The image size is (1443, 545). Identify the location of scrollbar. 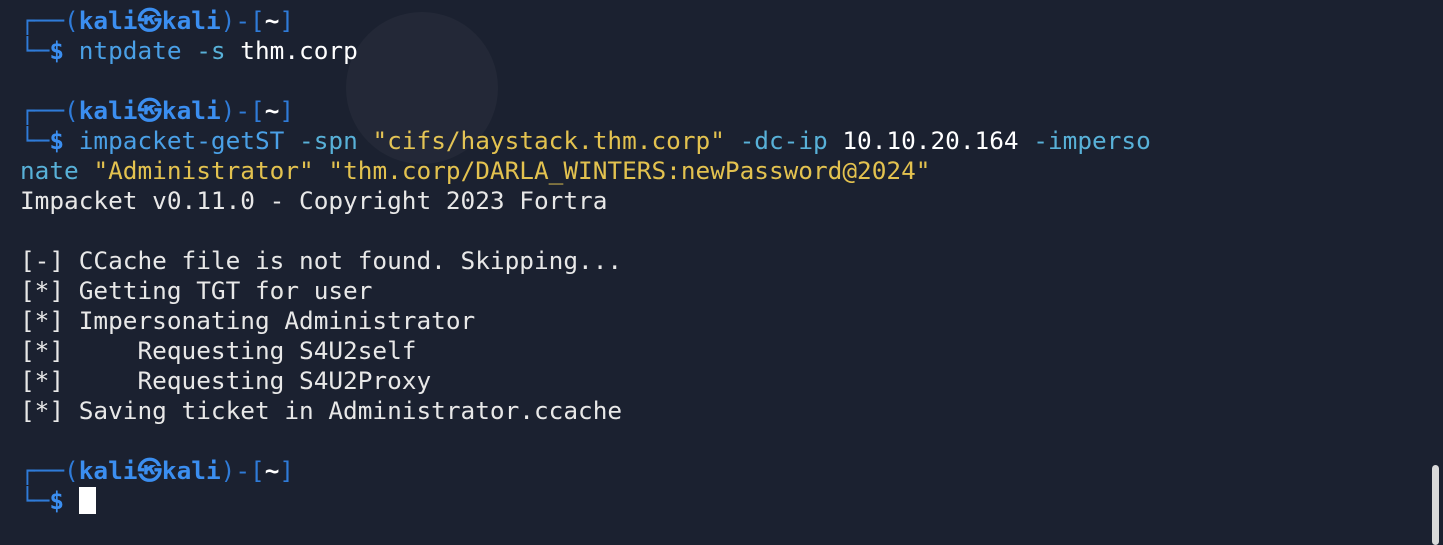
(1435, 505).